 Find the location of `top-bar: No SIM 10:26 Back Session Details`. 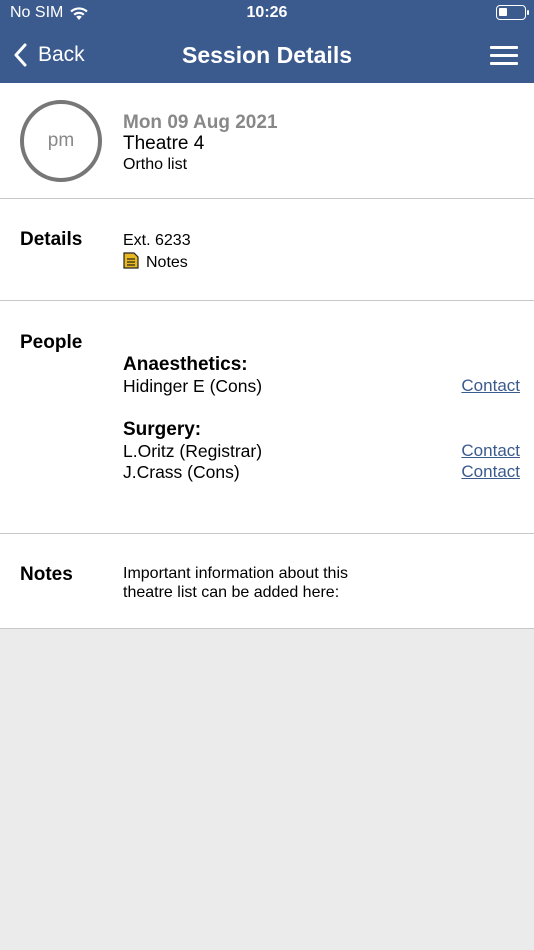

top-bar: No SIM 10:26 Back Session Details is located at coordinates (267, 41).